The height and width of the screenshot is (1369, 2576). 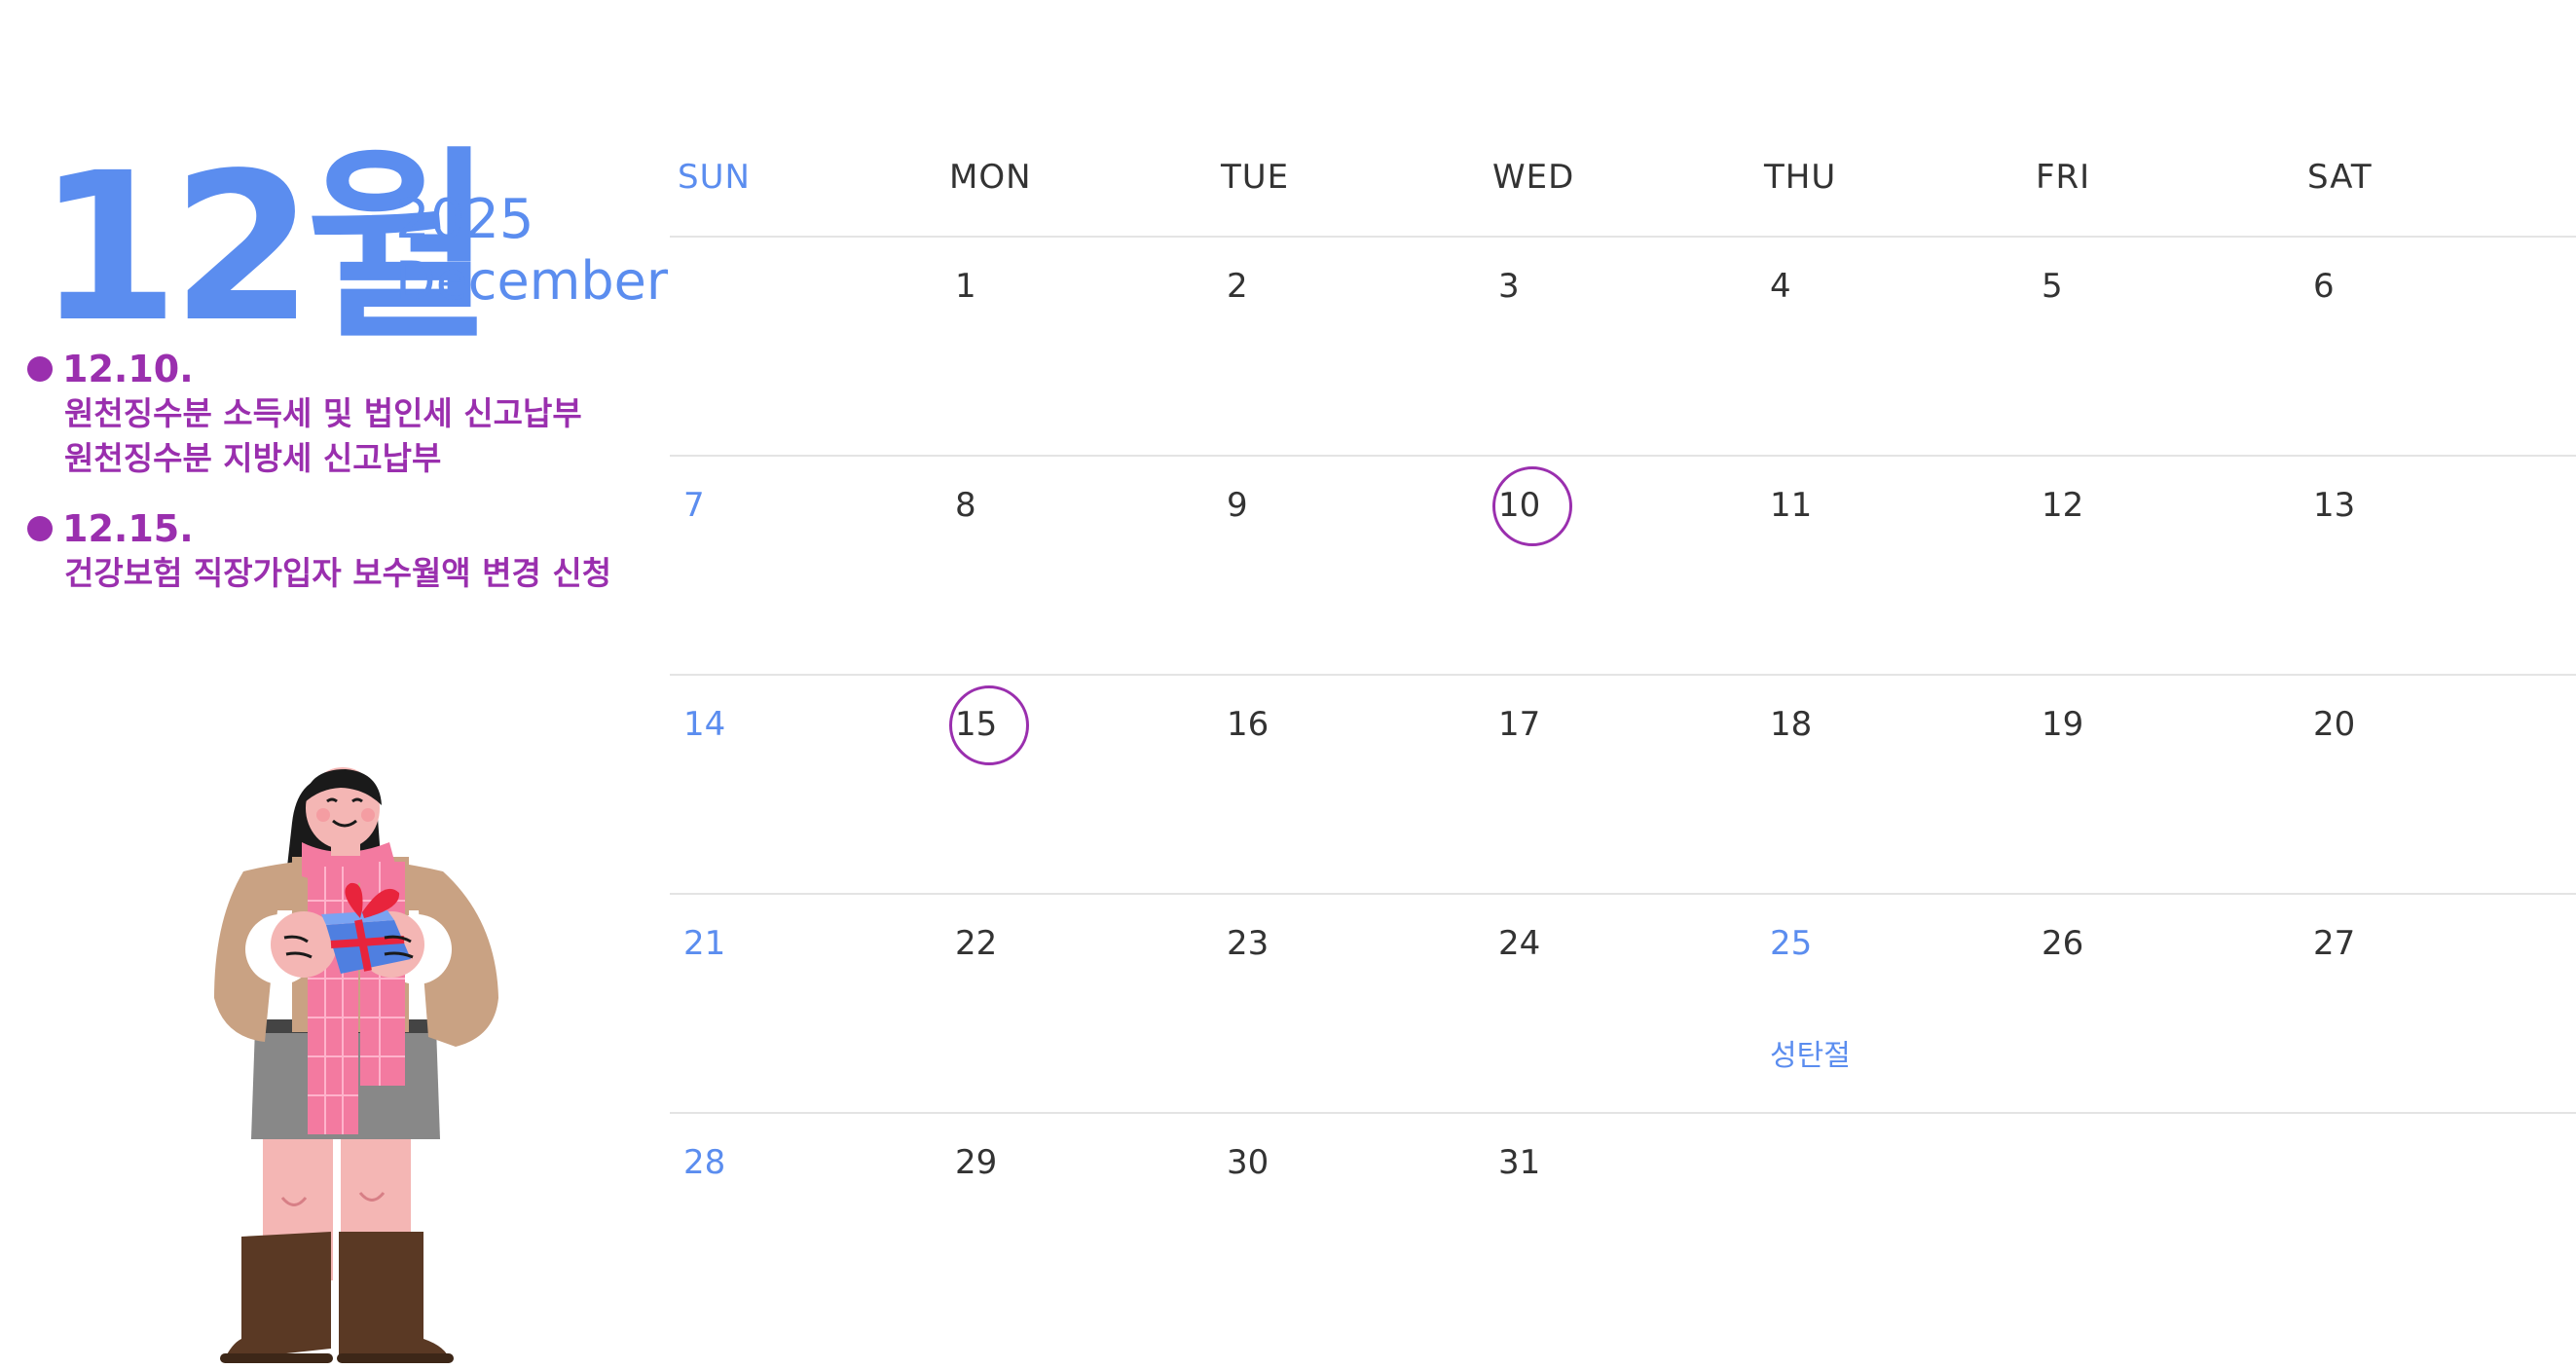 What do you see at coordinates (704, 1162) in the screenshot?
I see `day-number: 28` at bounding box center [704, 1162].